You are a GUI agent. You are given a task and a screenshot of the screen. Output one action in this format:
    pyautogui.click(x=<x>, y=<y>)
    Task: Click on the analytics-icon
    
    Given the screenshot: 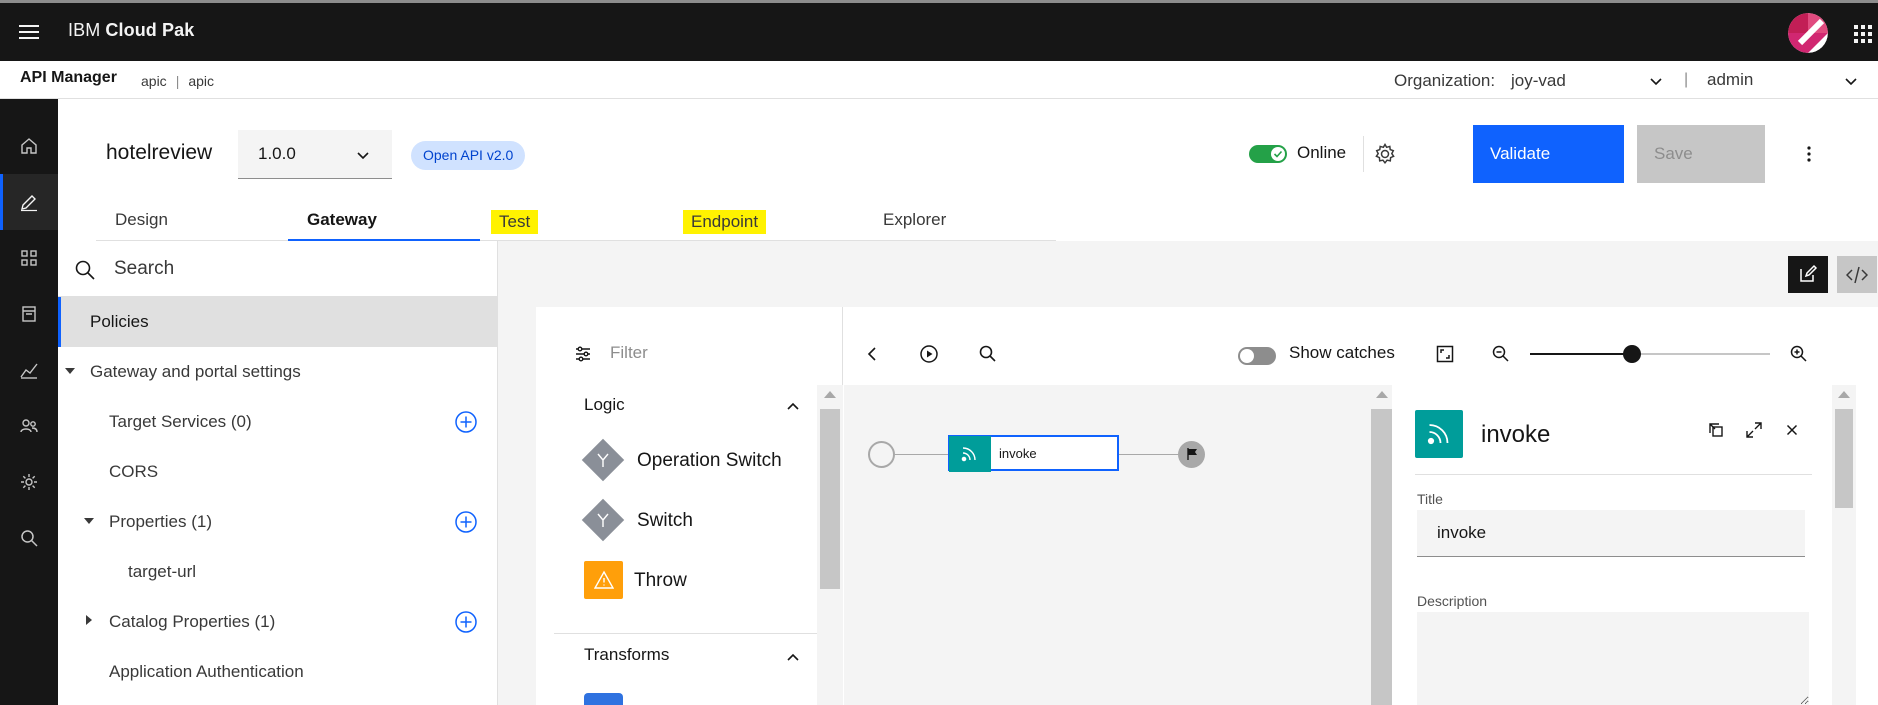 What is the action you would take?
    pyautogui.click(x=29, y=371)
    